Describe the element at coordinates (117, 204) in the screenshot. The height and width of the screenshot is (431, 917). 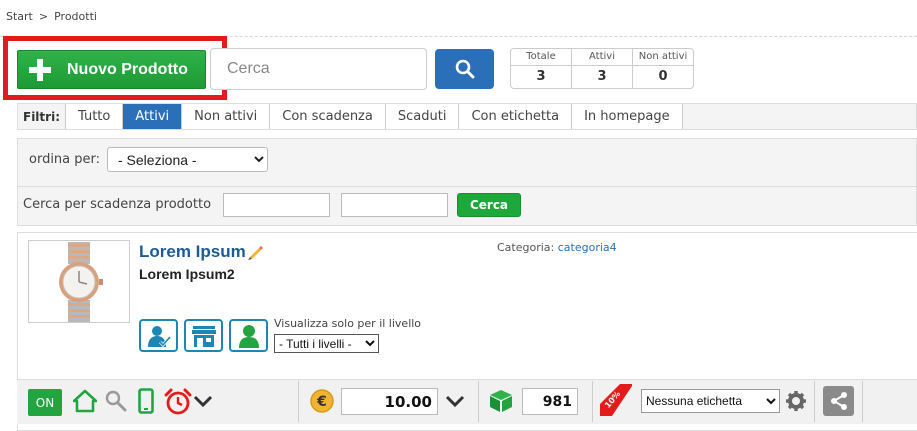
I see `expiry-search-label: Cerca per scadenza prodotto` at that location.